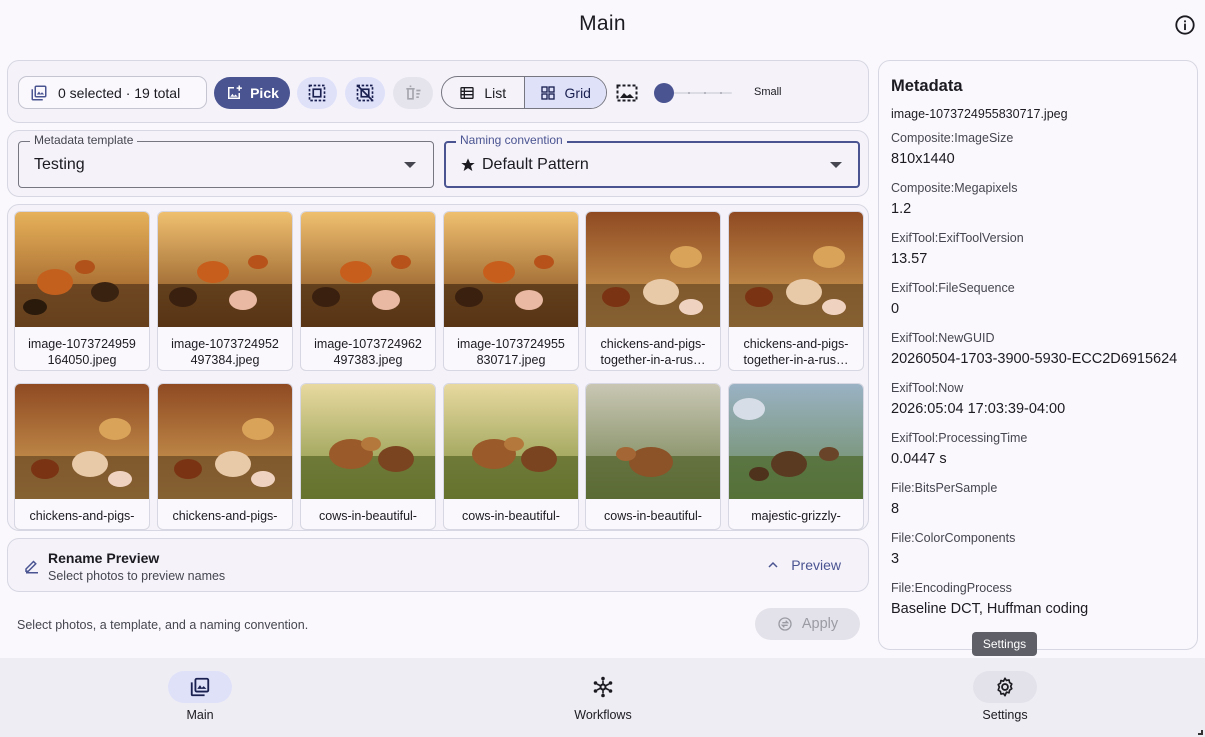  What do you see at coordinates (816, 565) in the screenshot?
I see `preview-label: Preview` at bounding box center [816, 565].